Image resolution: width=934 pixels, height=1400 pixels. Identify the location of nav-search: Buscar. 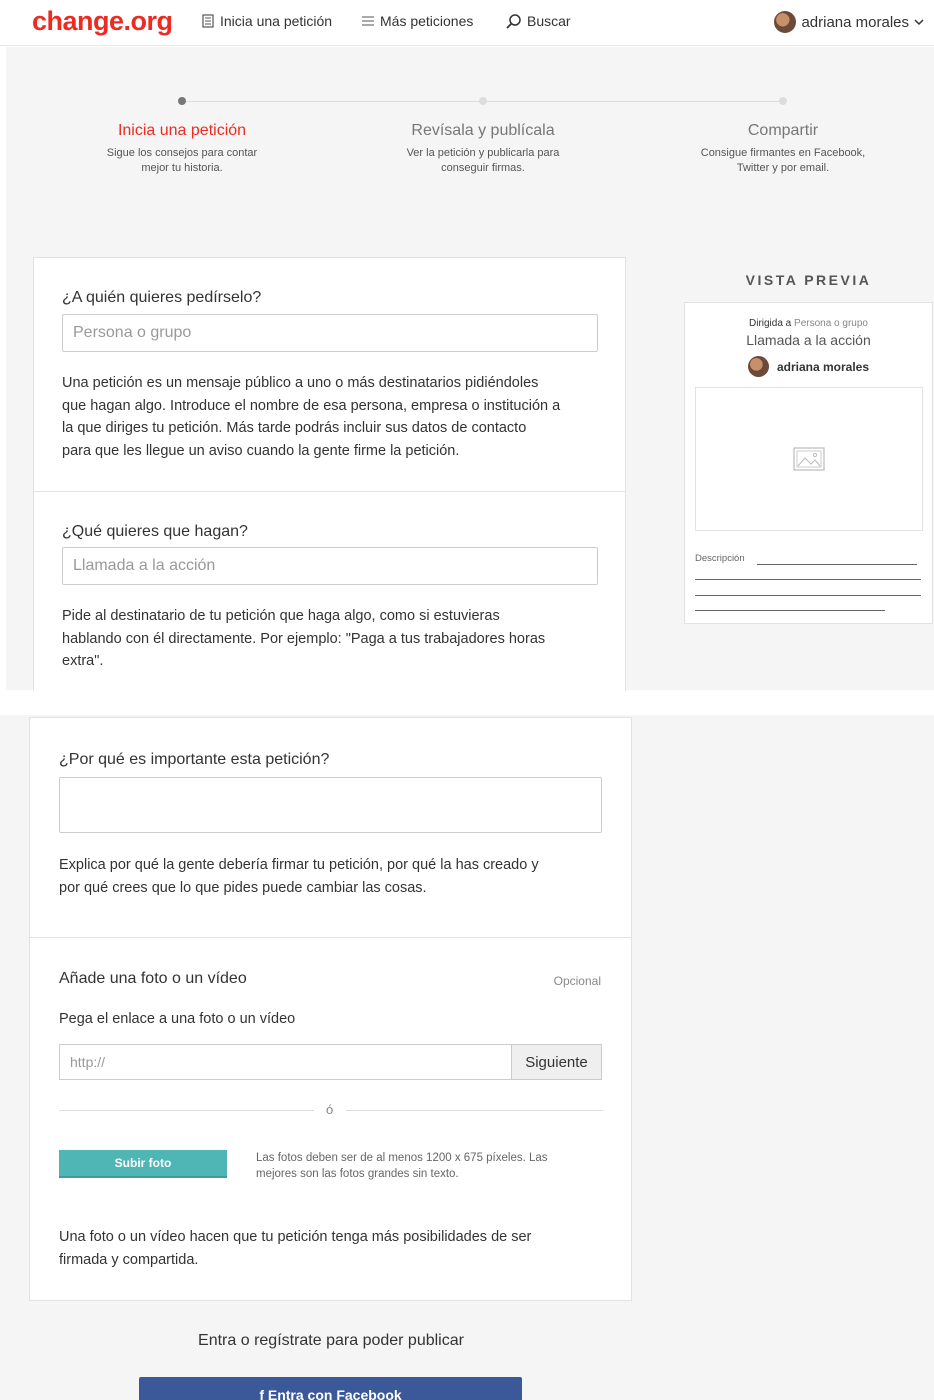
(538, 21).